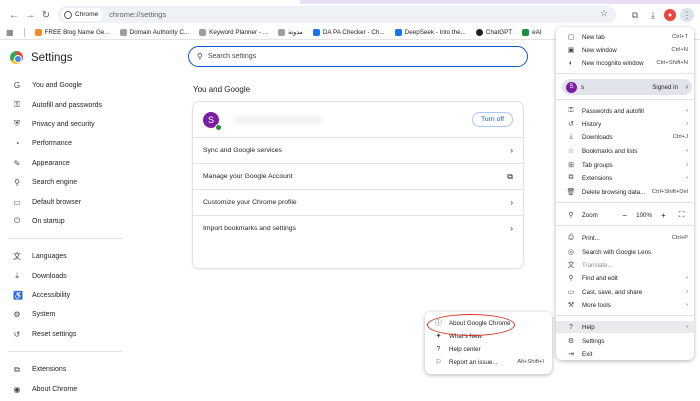 Image resolution: width=700 pixels, height=401 pixels. Describe the element at coordinates (635, 15) in the screenshot. I see `extensions-icon: ⧉` at that location.